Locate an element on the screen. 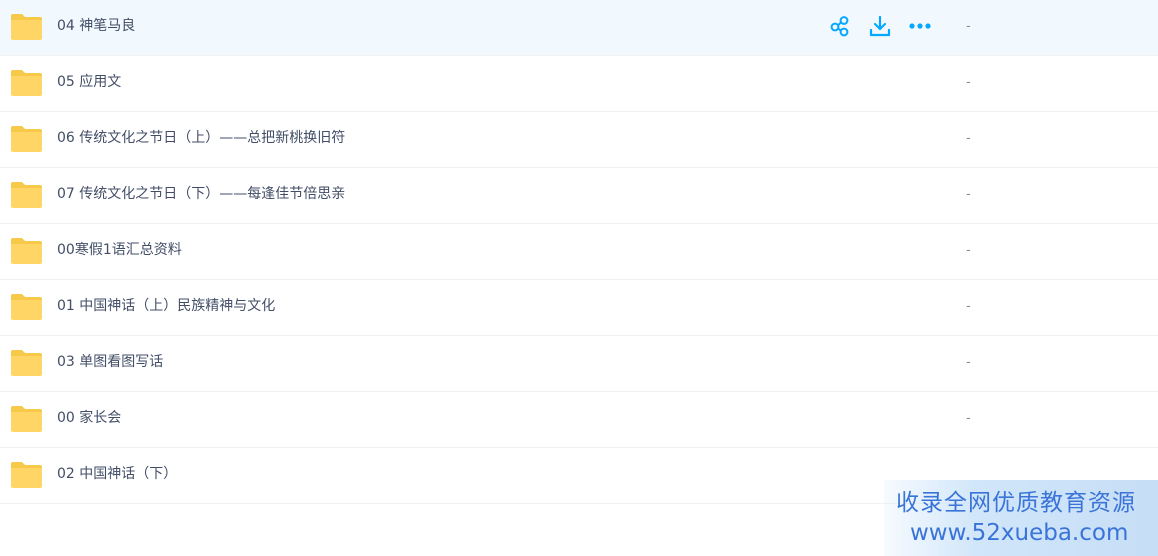 This screenshot has width=1158, height=556. file-name: 00寒假1语汇总资料 is located at coordinates (119, 250).